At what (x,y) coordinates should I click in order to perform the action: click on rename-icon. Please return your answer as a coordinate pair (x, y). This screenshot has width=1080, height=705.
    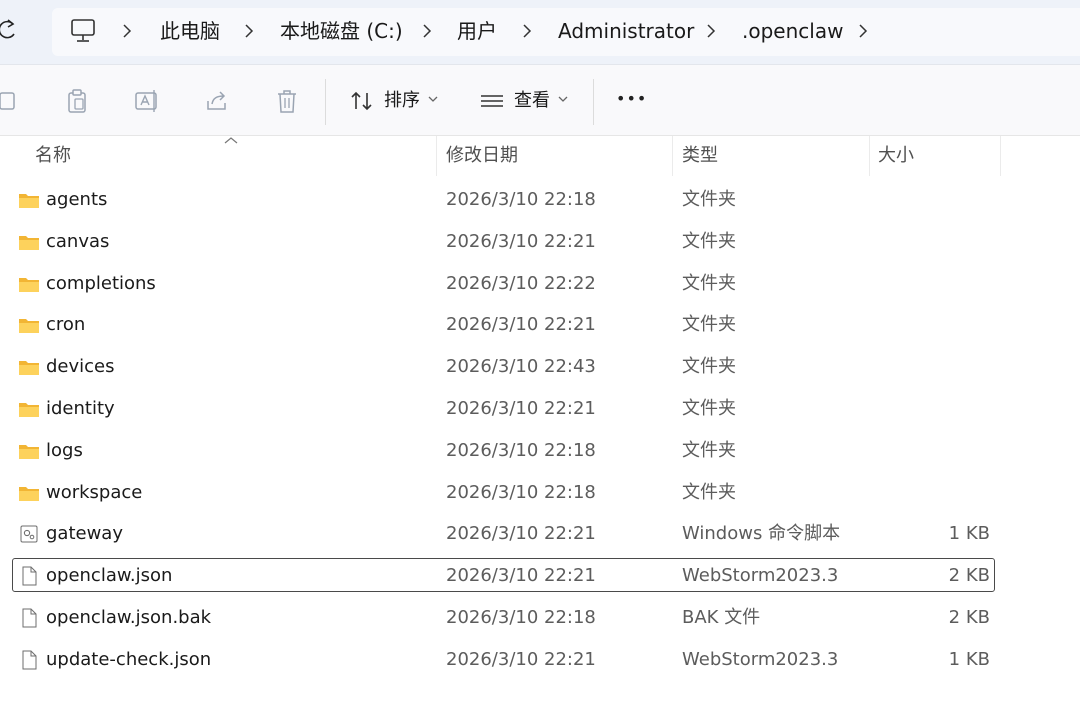
    Looking at the image, I should click on (147, 101).